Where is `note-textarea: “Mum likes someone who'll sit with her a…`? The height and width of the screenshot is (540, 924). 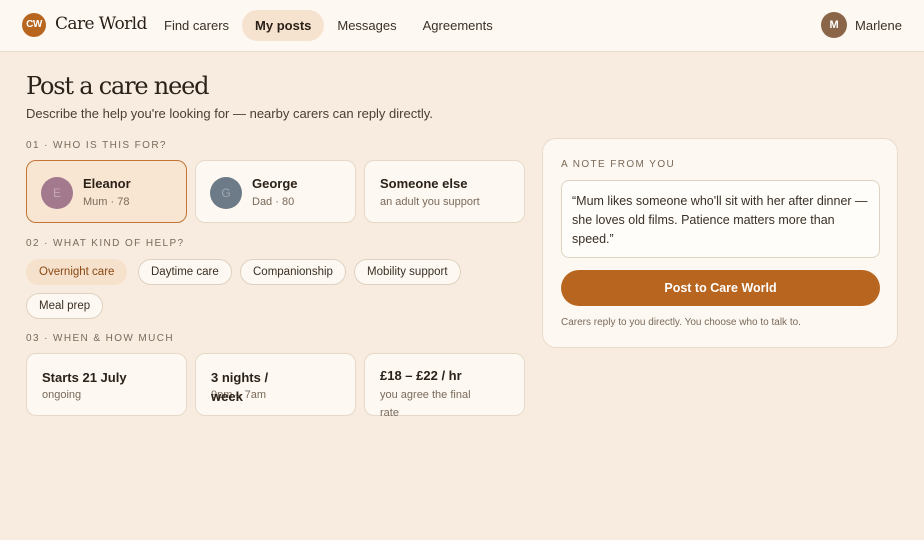
note-textarea: “Mum likes someone who'll sit with her a… is located at coordinates (720, 219).